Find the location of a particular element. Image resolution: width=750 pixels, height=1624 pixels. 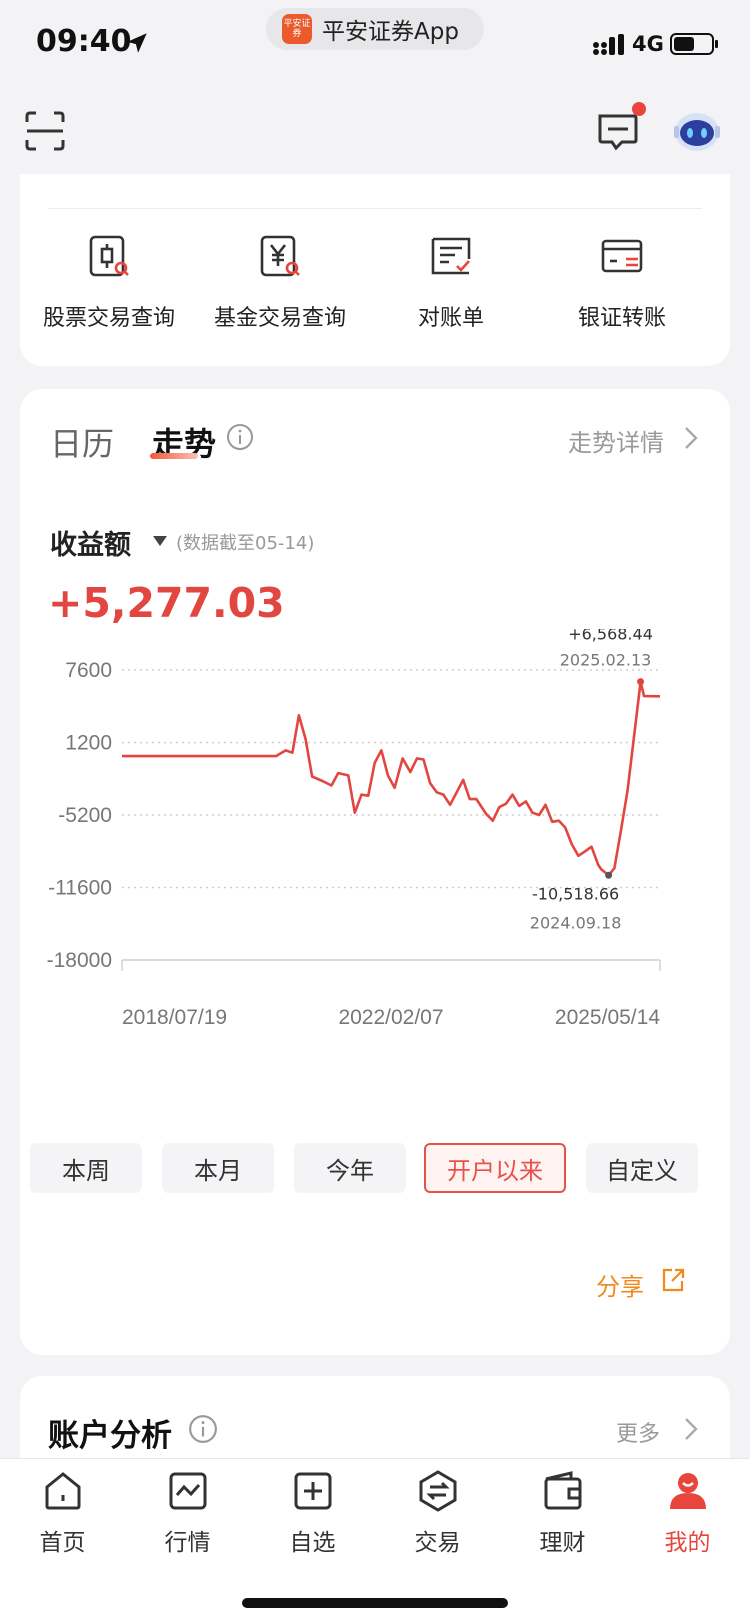

x-tick-label: 2025/05/14 is located at coordinates (607, 1017).